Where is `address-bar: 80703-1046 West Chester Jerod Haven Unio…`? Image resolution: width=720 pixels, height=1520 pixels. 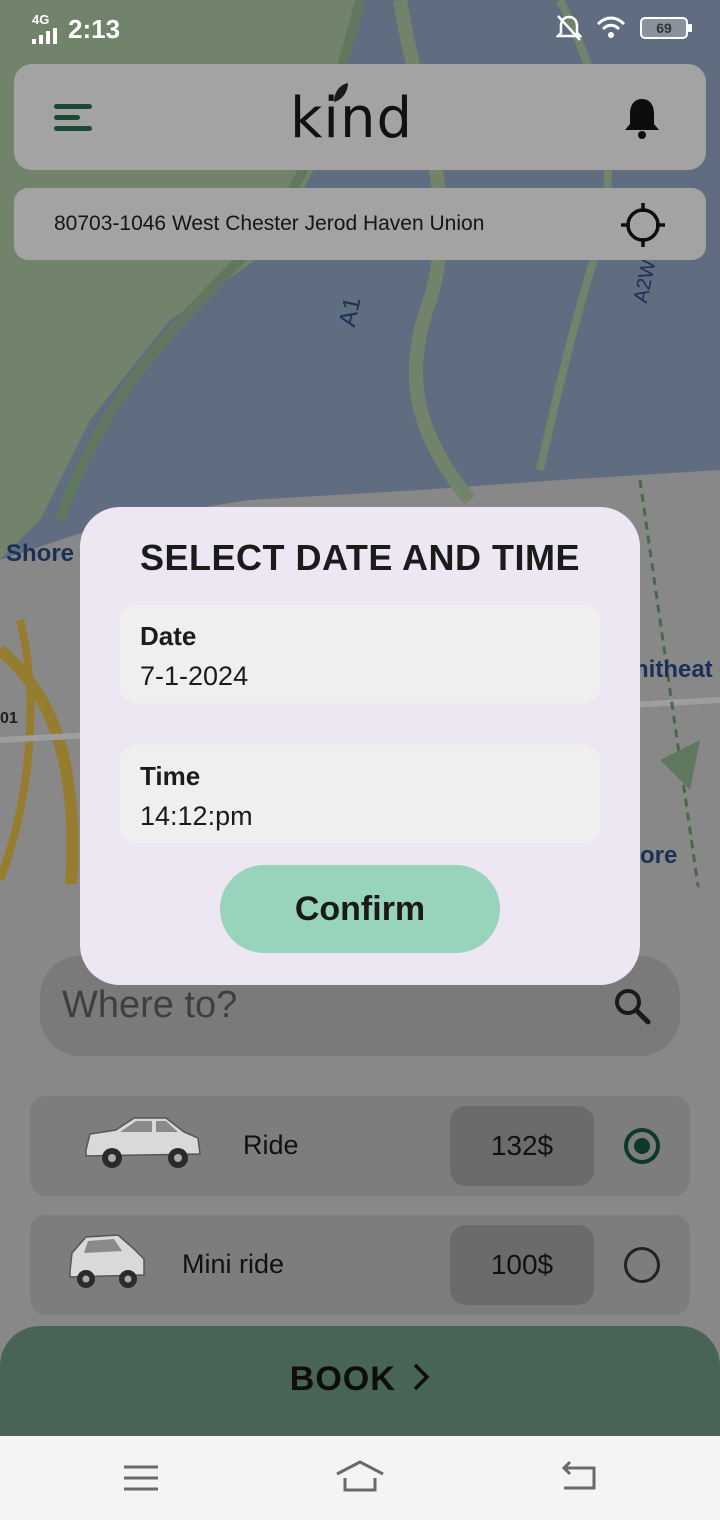 address-bar: 80703-1046 West Chester Jerod Haven Unio… is located at coordinates (360, 224).